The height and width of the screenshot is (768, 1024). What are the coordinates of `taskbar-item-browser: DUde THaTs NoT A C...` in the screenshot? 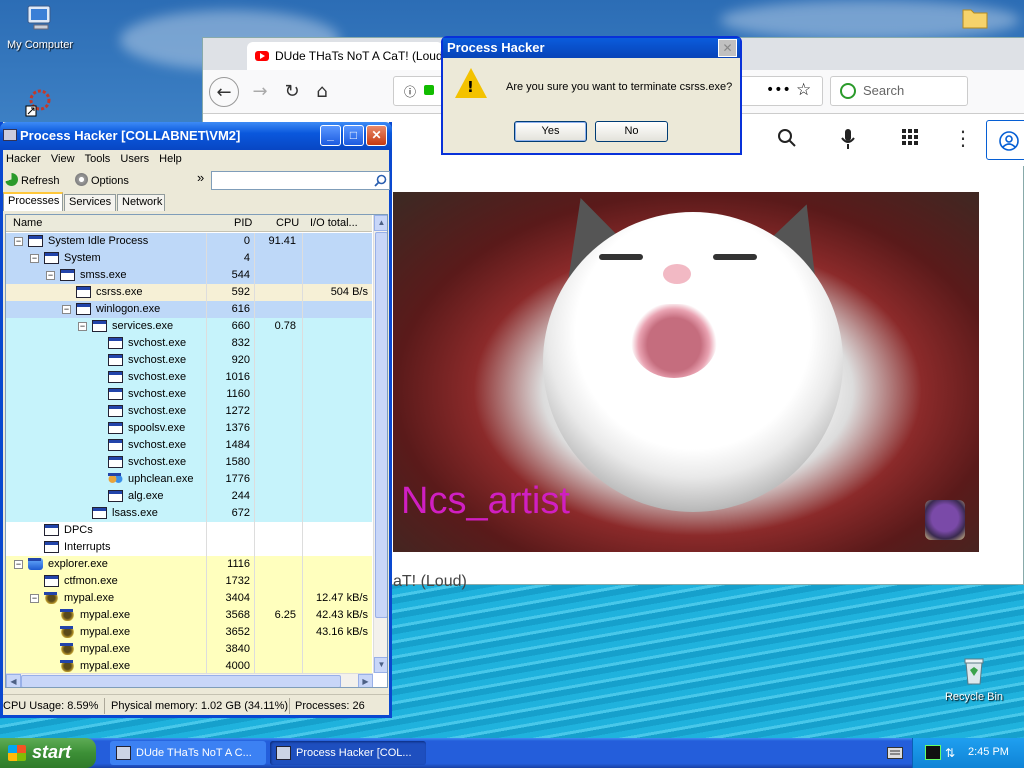 It's located at (188, 753).